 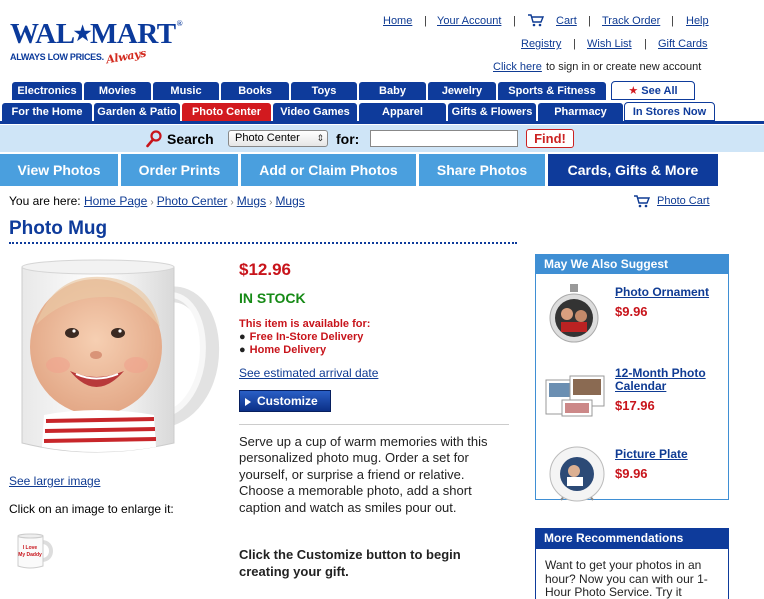 I want to click on home-link: Home, so click(x=397, y=21).